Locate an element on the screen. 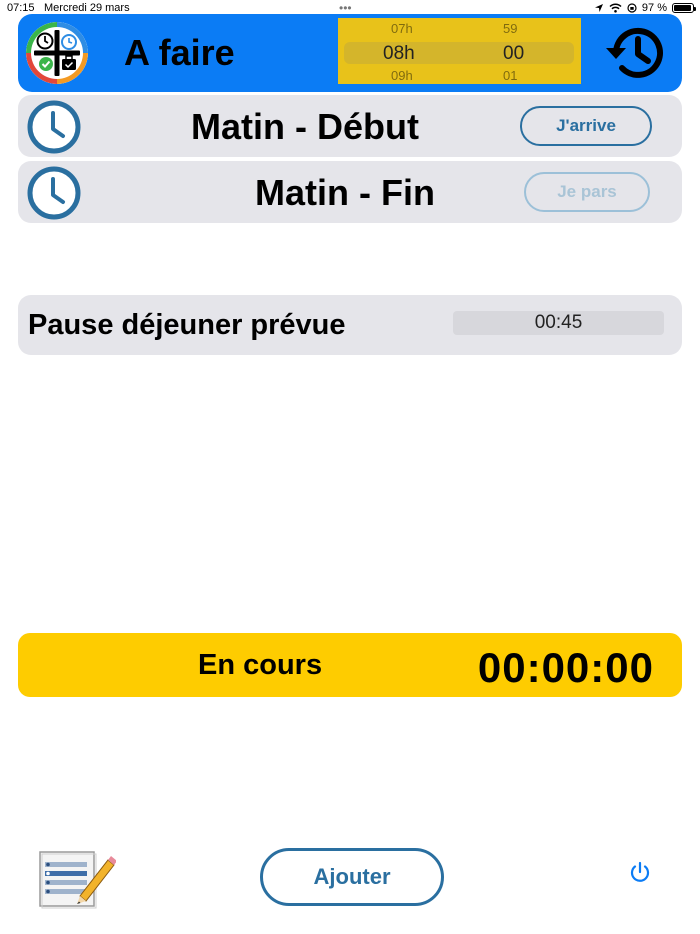  list-edit-icon is located at coordinates (78, 880).